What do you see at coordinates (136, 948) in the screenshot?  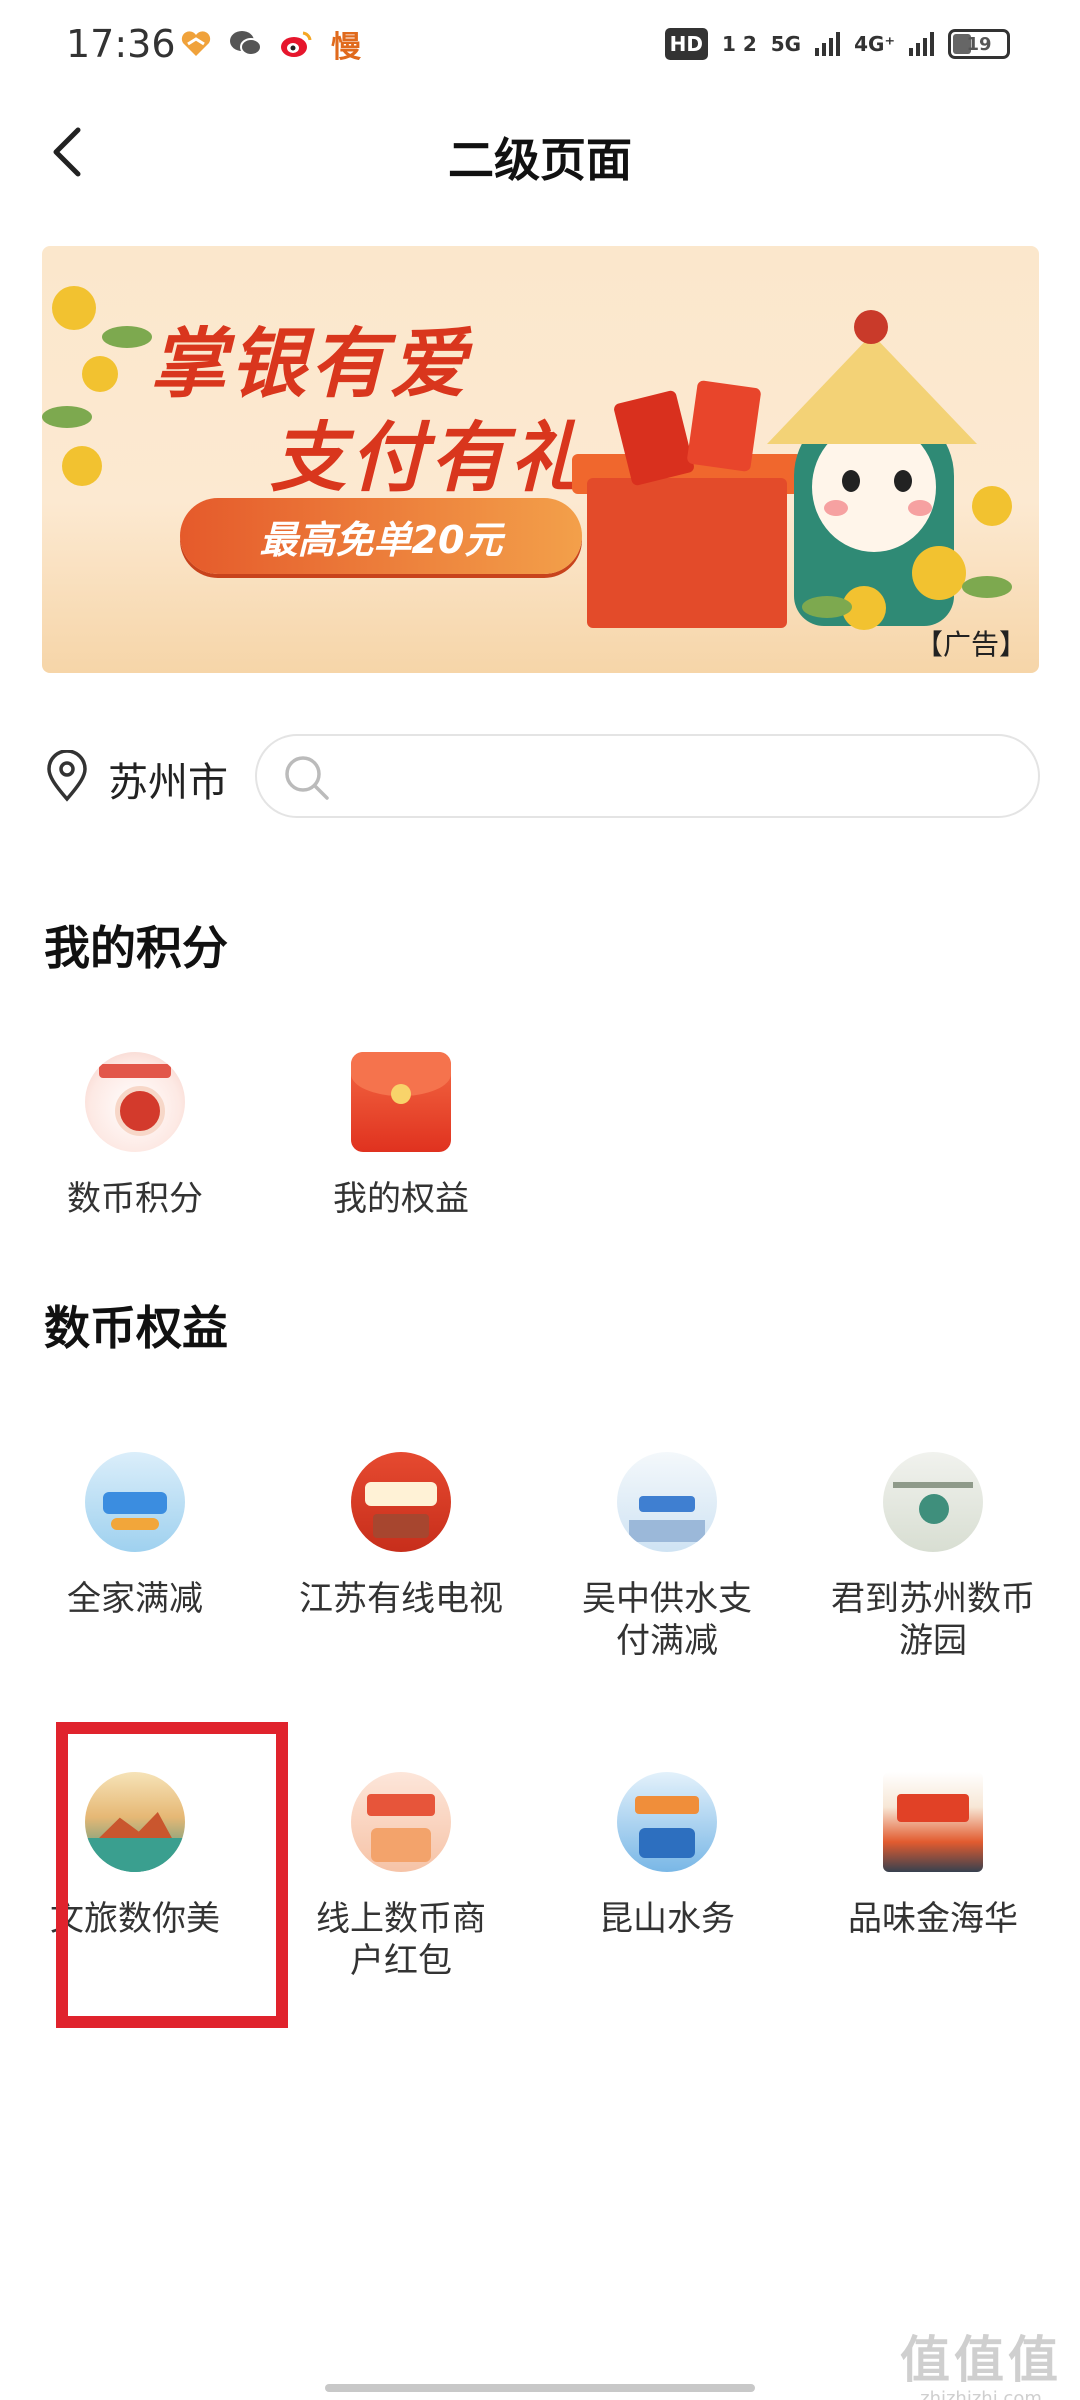 I see `section-title-points: 我的积分` at bounding box center [136, 948].